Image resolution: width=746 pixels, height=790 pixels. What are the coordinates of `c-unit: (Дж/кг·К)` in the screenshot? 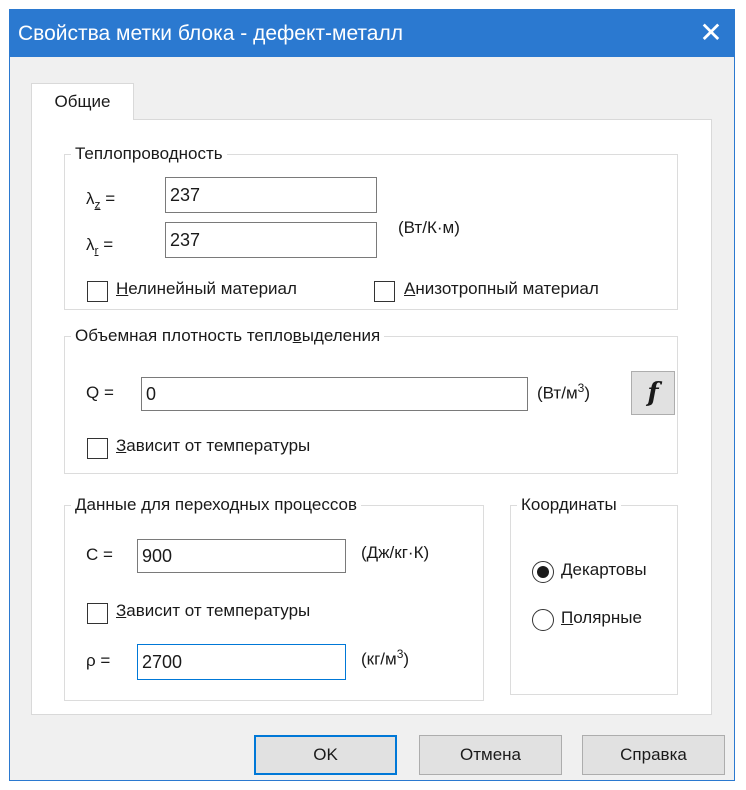 It's located at (395, 552).